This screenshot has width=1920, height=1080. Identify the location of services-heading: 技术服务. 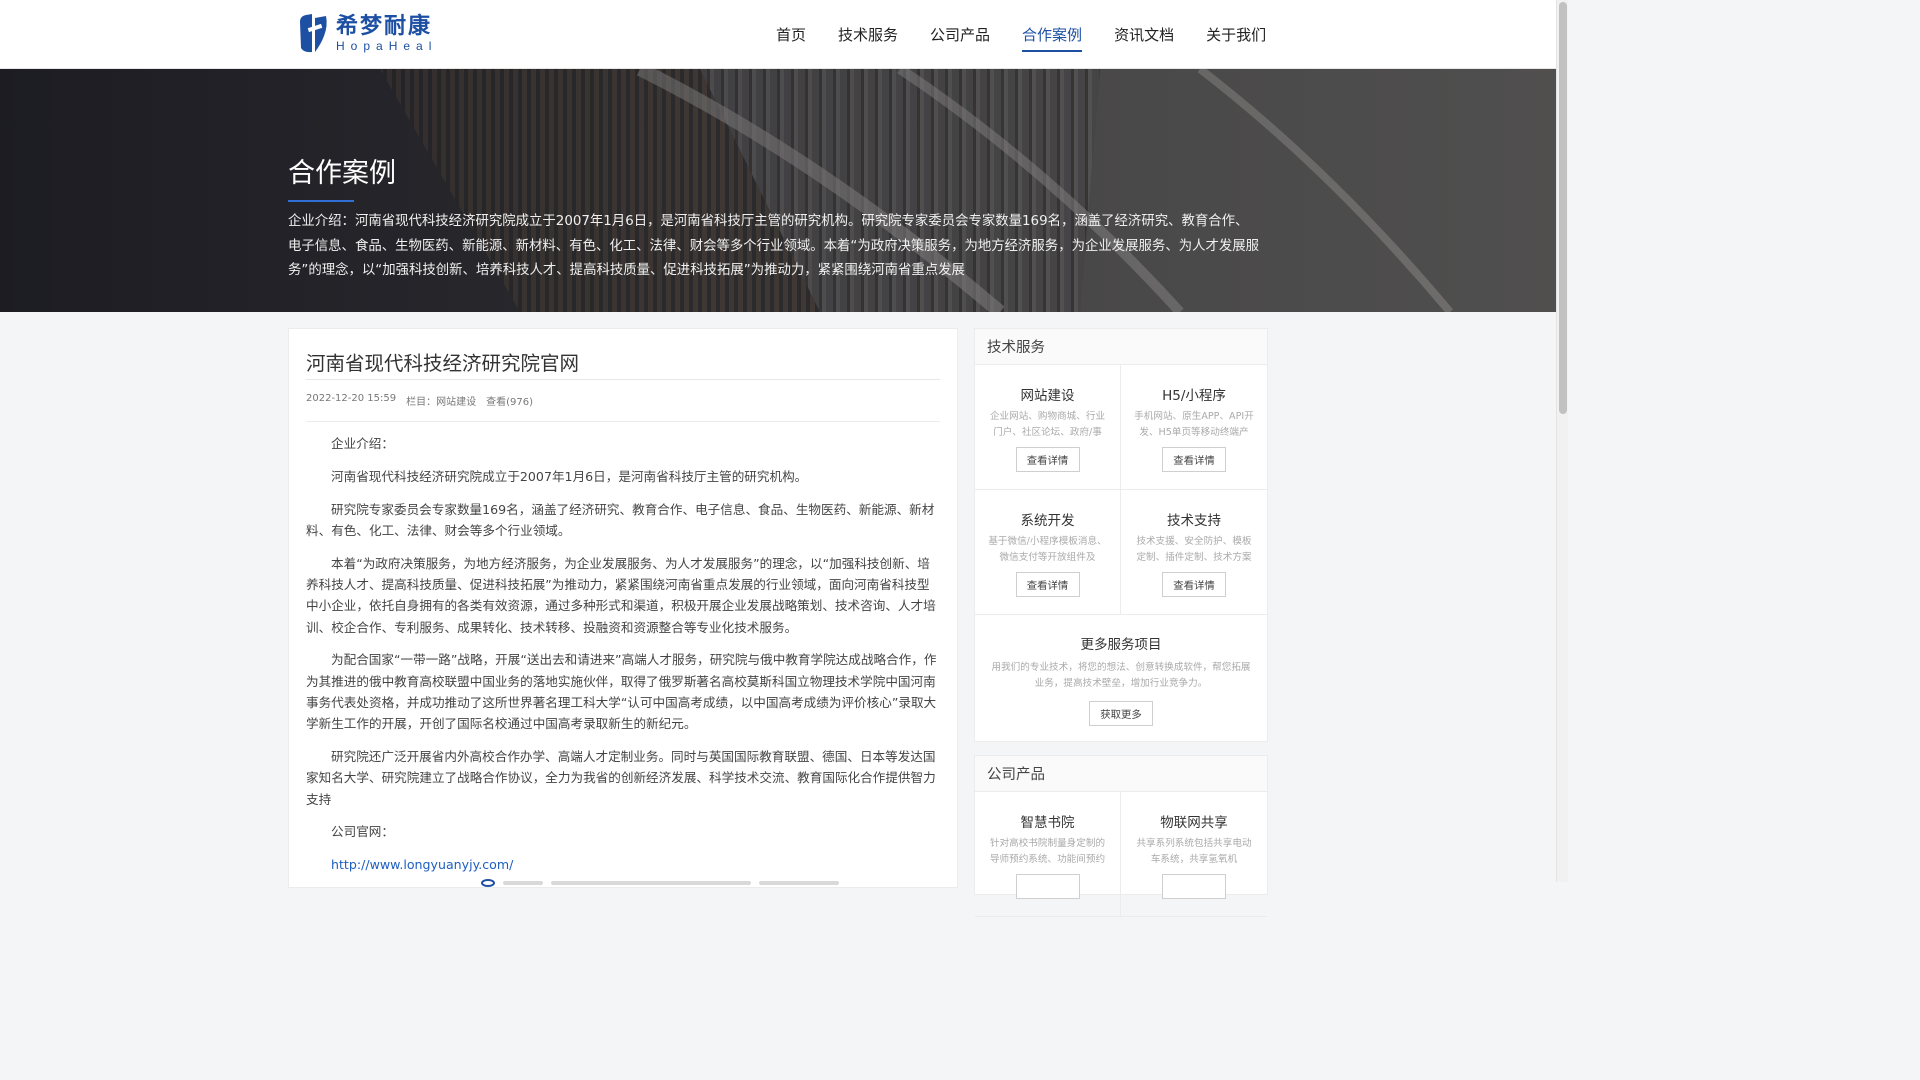
(1121, 347).